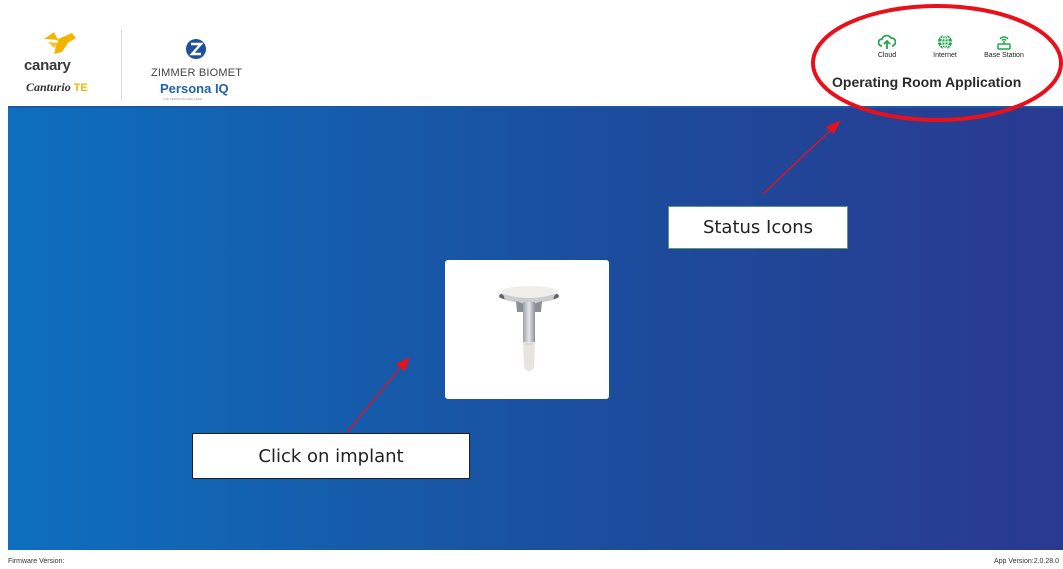  Describe the element at coordinates (197, 73) in the screenshot. I see `zimmer-biomet-wordmark: ZIMMER BIOMET` at that location.